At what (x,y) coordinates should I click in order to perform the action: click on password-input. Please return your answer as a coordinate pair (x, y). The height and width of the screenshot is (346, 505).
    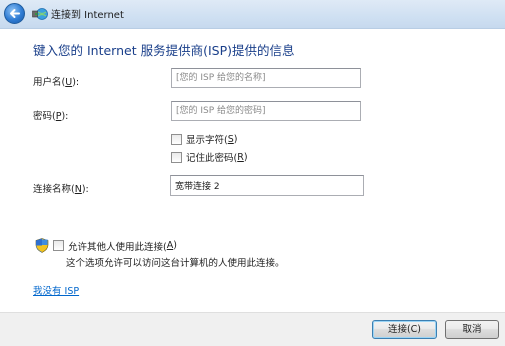
    Looking at the image, I should click on (266, 111).